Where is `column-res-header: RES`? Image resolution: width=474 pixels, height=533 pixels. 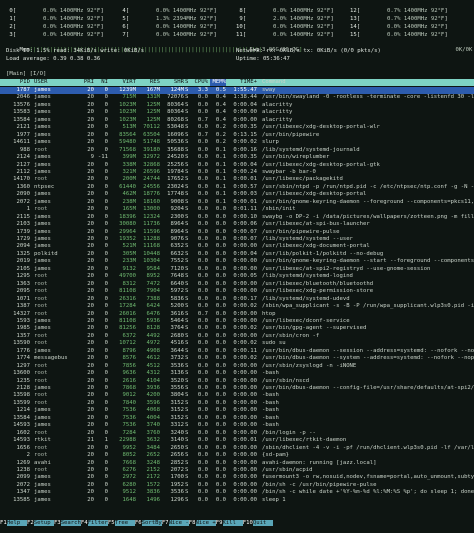 column-res-header: RES is located at coordinates (149, 82).